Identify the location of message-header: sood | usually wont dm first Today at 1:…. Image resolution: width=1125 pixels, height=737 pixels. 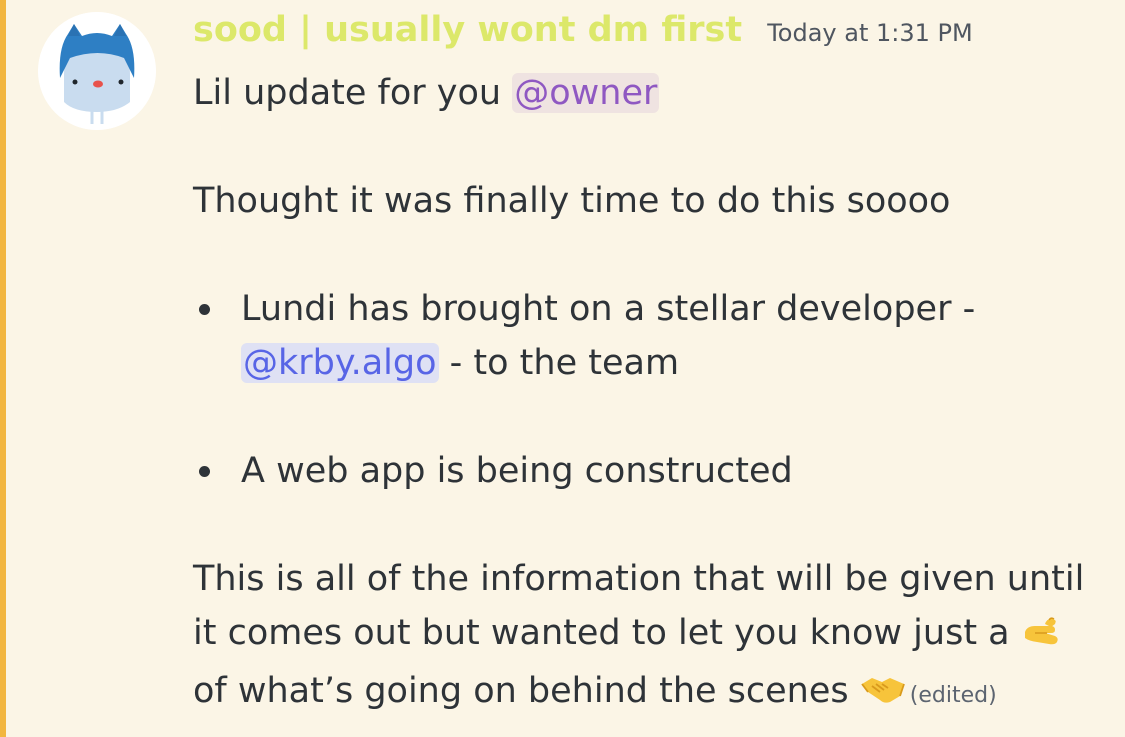
(583, 30).